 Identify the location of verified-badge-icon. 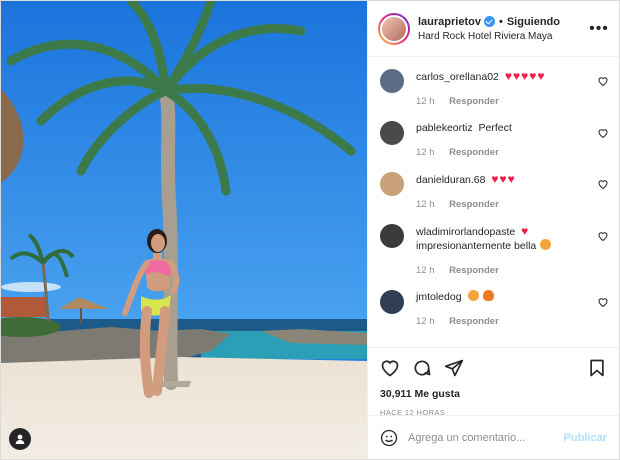
(489, 21).